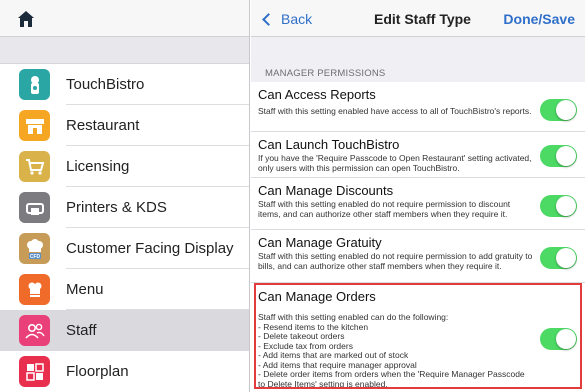 This screenshot has height=392, width=585. I want to click on permission-title: Can Launch TouchBistro, so click(329, 144).